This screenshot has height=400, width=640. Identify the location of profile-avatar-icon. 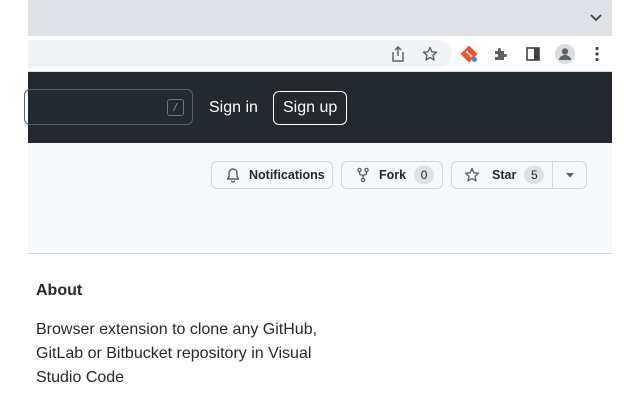
(565, 54).